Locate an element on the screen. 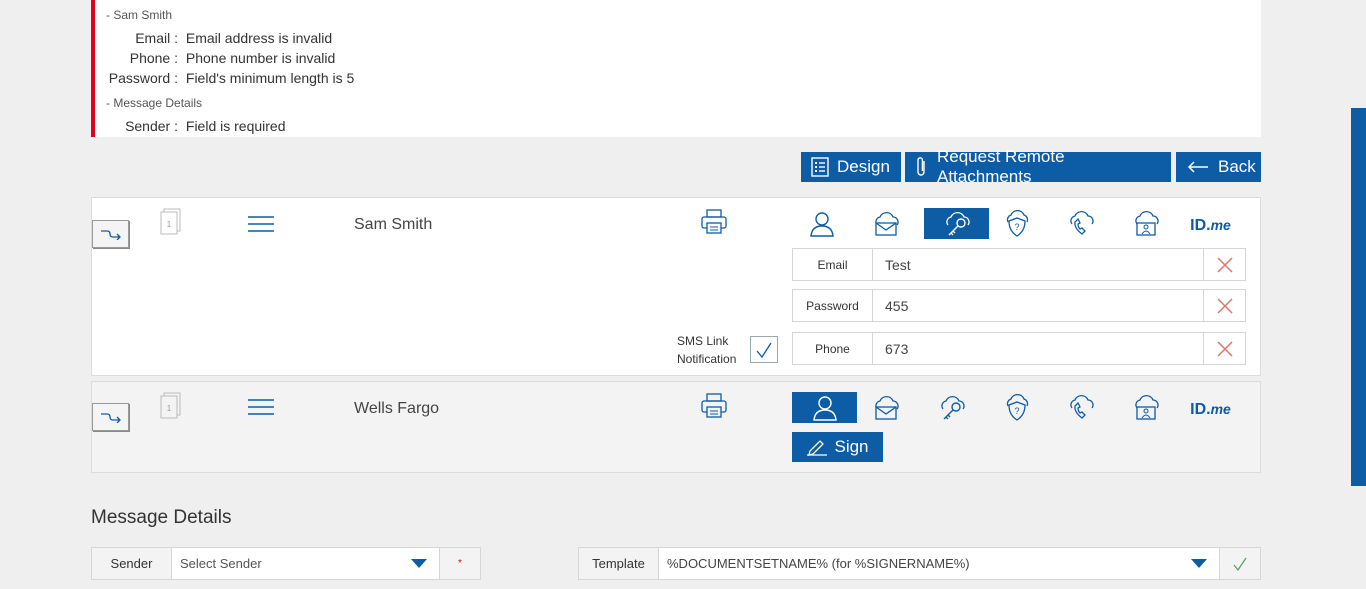 Image resolution: width=1366 pixels, height=589 pixels. signer-name: Wells Fargo is located at coordinates (397, 408).